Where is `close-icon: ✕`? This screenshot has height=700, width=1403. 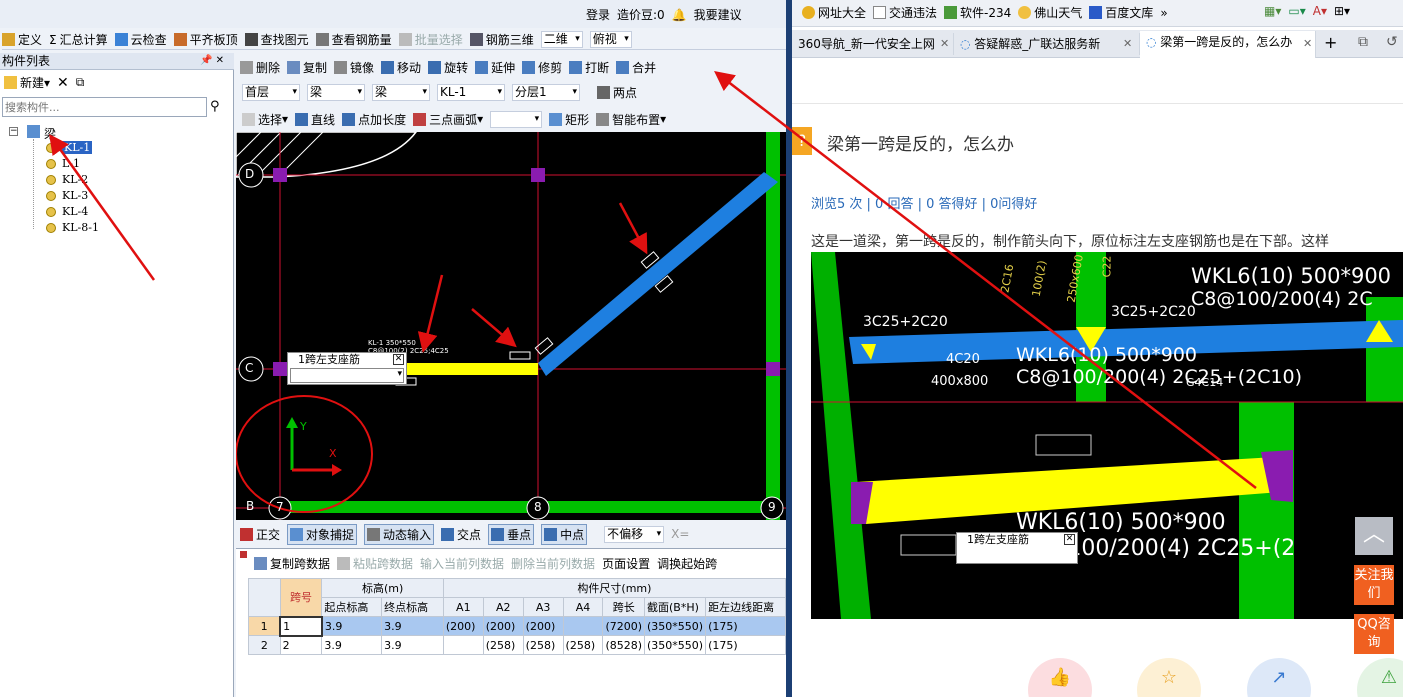
close-icon: ✕ is located at coordinates (398, 359).